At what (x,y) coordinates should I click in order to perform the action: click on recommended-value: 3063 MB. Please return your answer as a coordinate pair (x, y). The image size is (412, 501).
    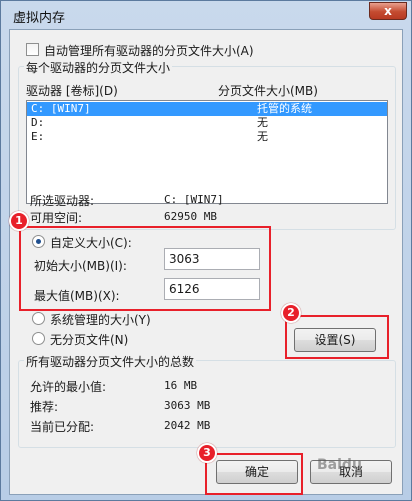
    Looking at the image, I should click on (187, 405).